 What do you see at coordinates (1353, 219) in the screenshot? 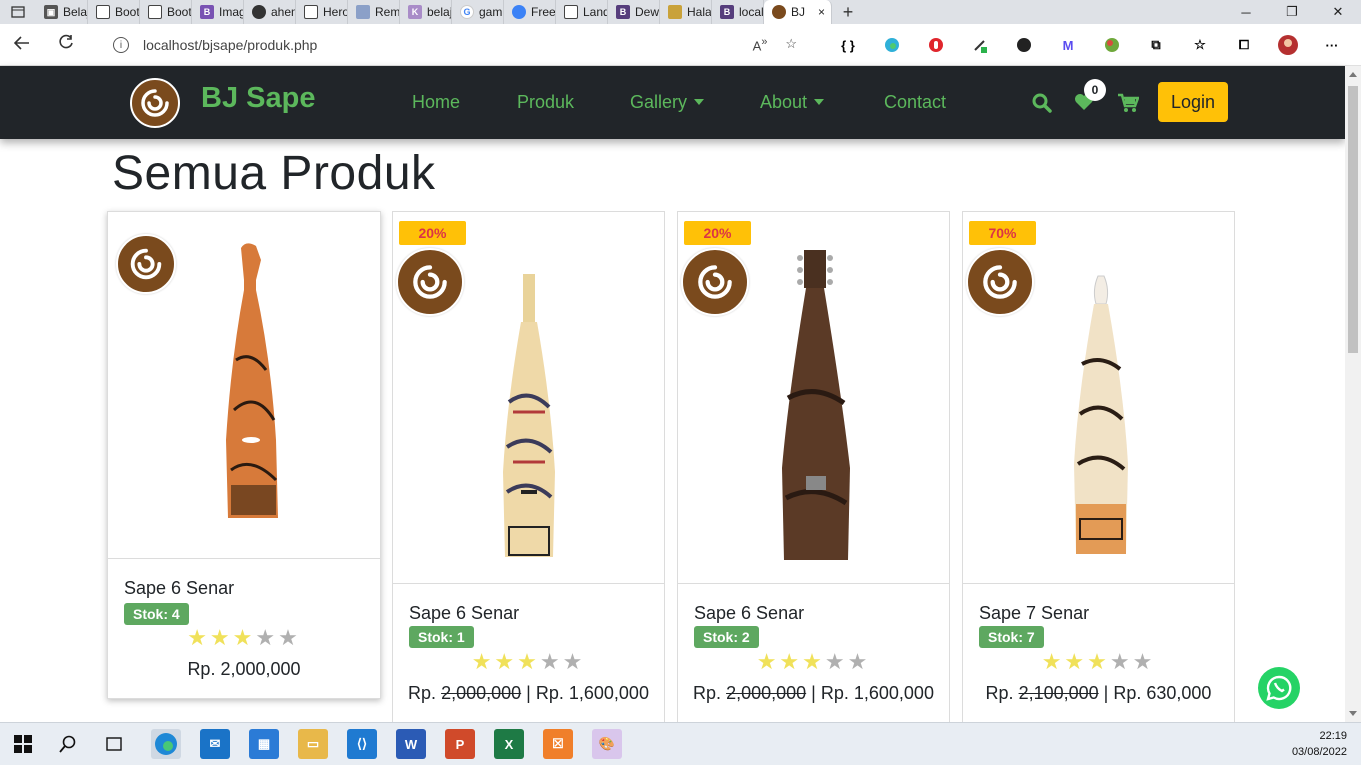
I see `scrollbar-thumb` at bounding box center [1353, 219].